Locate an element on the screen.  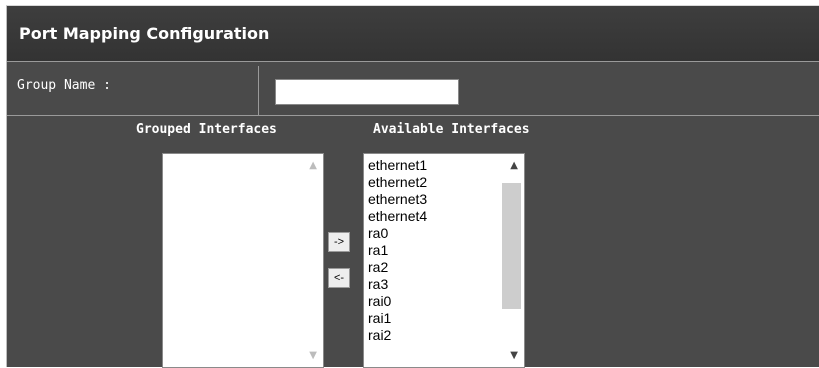
available-scrollbar: ▲ ▼ is located at coordinates (512, 260).